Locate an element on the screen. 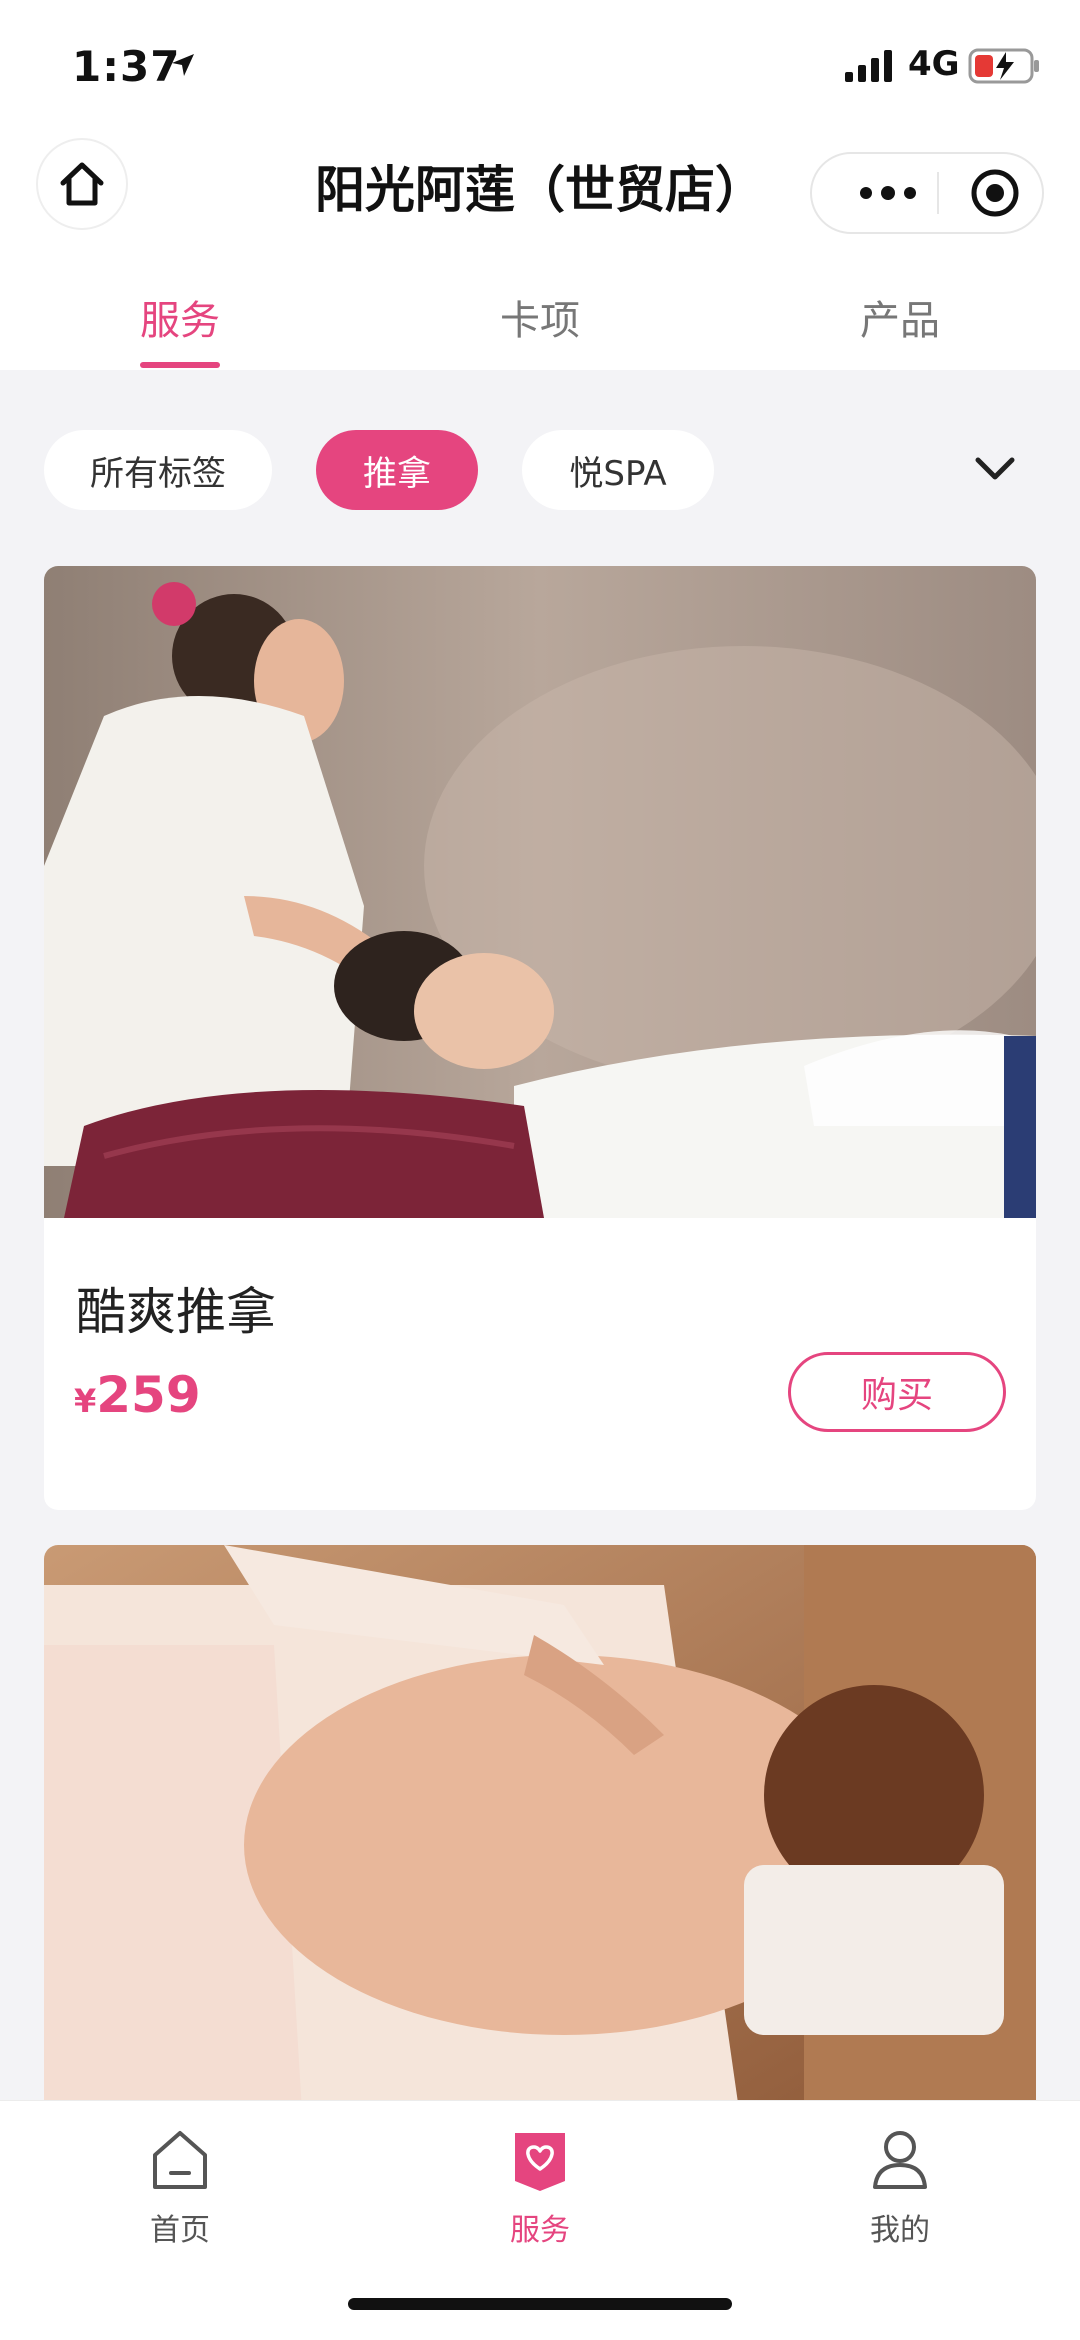 Image resolution: width=1080 pixels, height=2340 pixels. price-value: 259 is located at coordinates (148, 1395).